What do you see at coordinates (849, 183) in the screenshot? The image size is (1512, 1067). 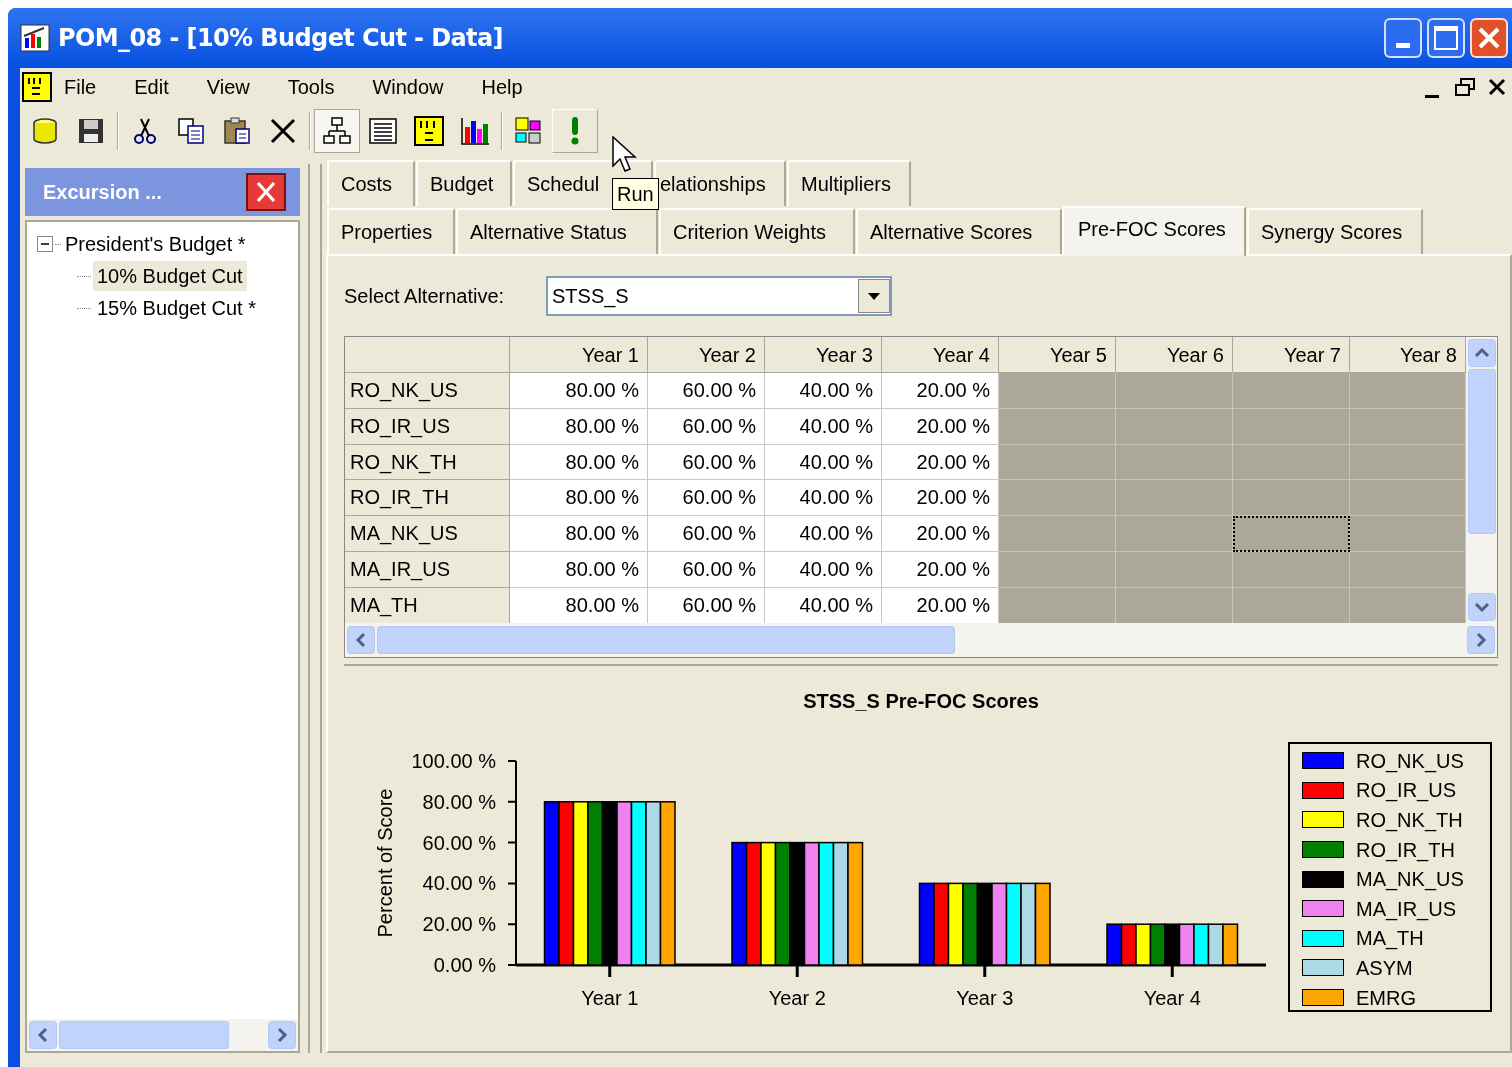 I see `tab: Multipliers` at bounding box center [849, 183].